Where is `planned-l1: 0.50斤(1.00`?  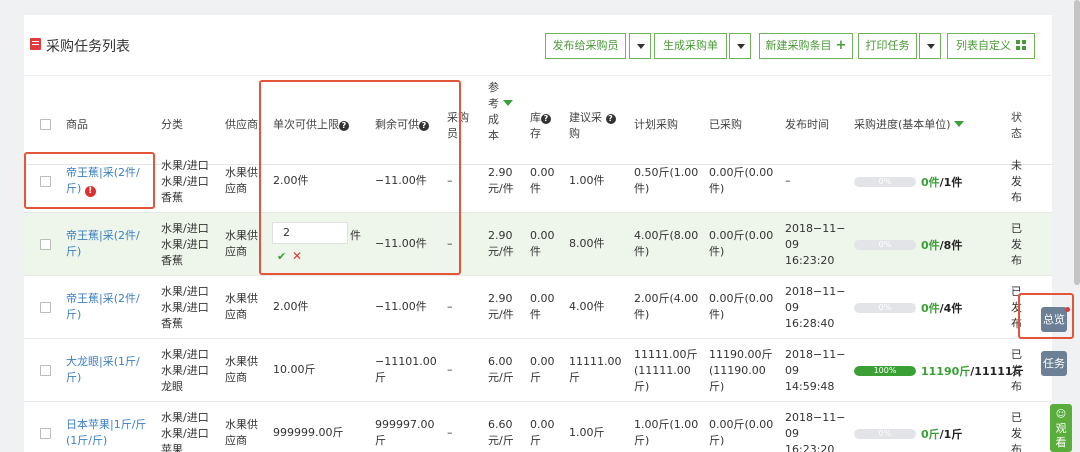 planned-l1: 0.50斤(1.00 is located at coordinates (666, 172).